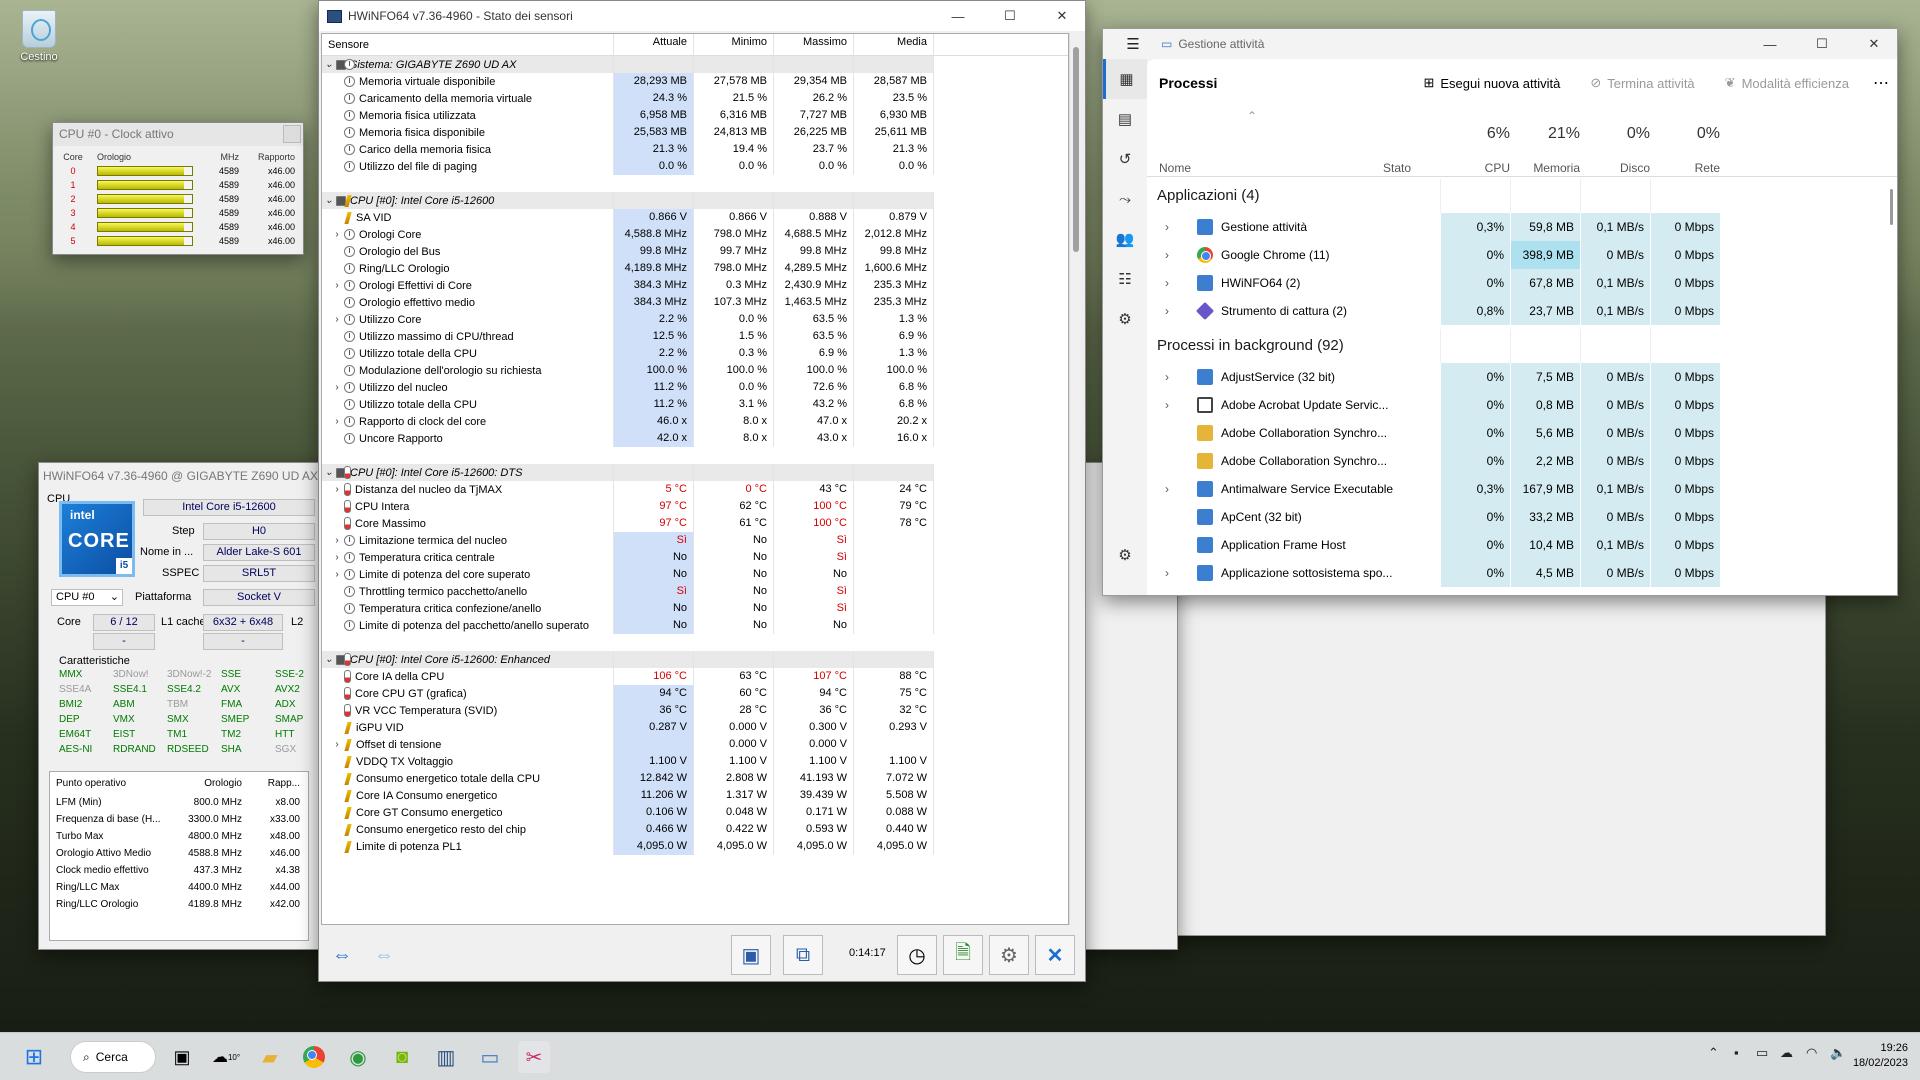 Image resolution: width=1920 pixels, height=1080 pixels. What do you see at coordinates (1713, 1053) in the screenshot?
I see `show-hidden-icons-icon: ⌃` at bounding box center [1713, 1053].